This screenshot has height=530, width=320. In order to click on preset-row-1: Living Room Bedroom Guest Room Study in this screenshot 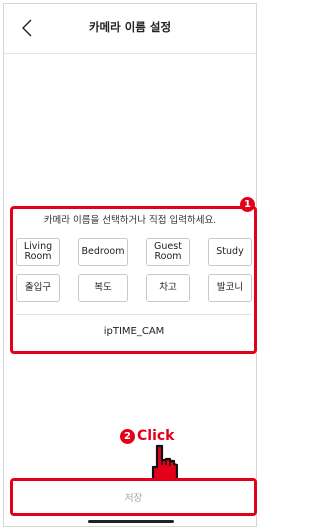, I will do `click(134, 252)`.